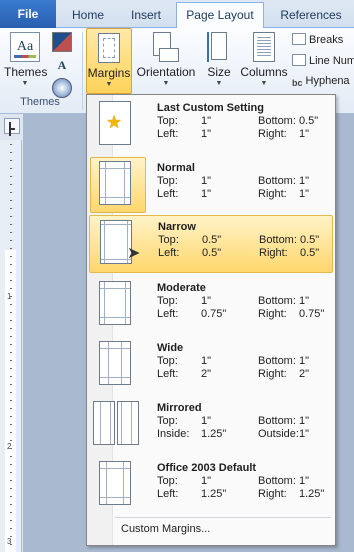 This screenshot has width=354, height=552. Describe the element at coordinates (177, 227) in the screenshot. I see `menu-item-title: Narrow` at that location.